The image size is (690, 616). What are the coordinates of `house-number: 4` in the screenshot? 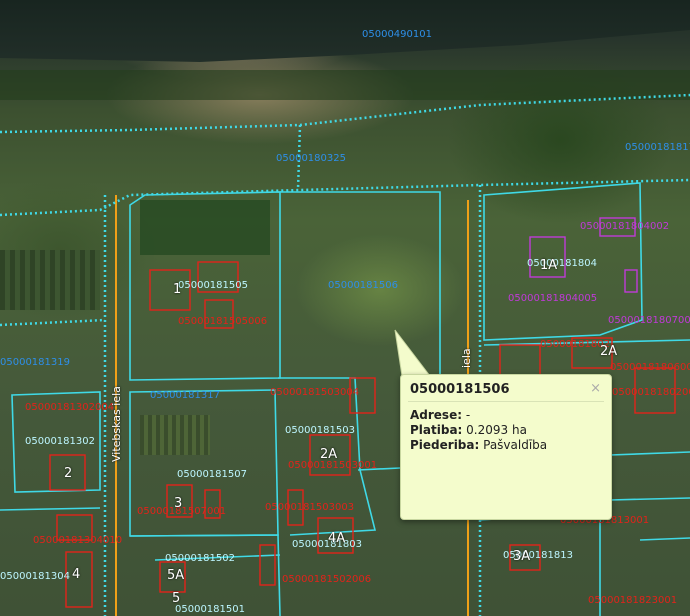 It's located at (76, 574).